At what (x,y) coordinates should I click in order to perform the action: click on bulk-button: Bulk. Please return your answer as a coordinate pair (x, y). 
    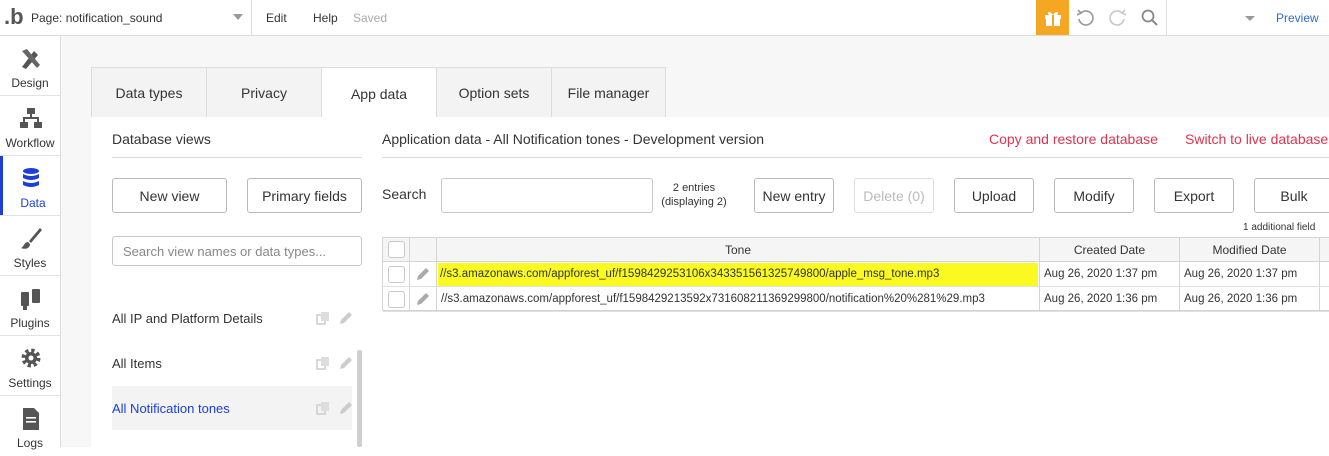
    Looking at the image, I should click on (1291, 195).